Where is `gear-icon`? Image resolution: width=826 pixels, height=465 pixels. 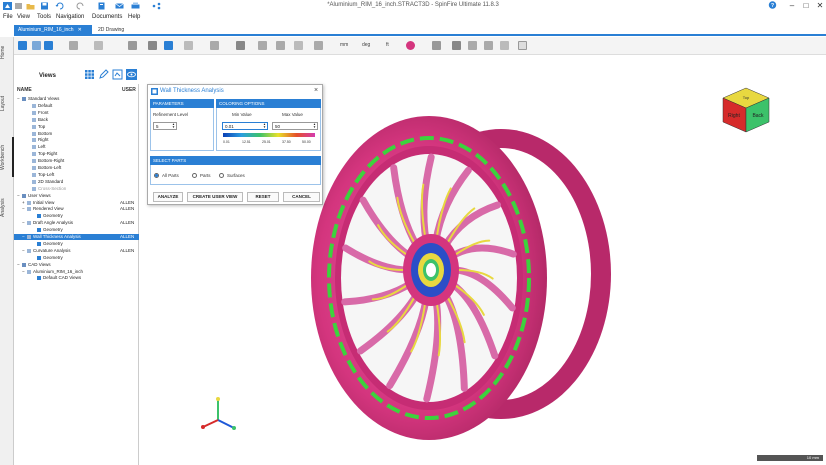
gear-icon is located at coordinates (504, 45).